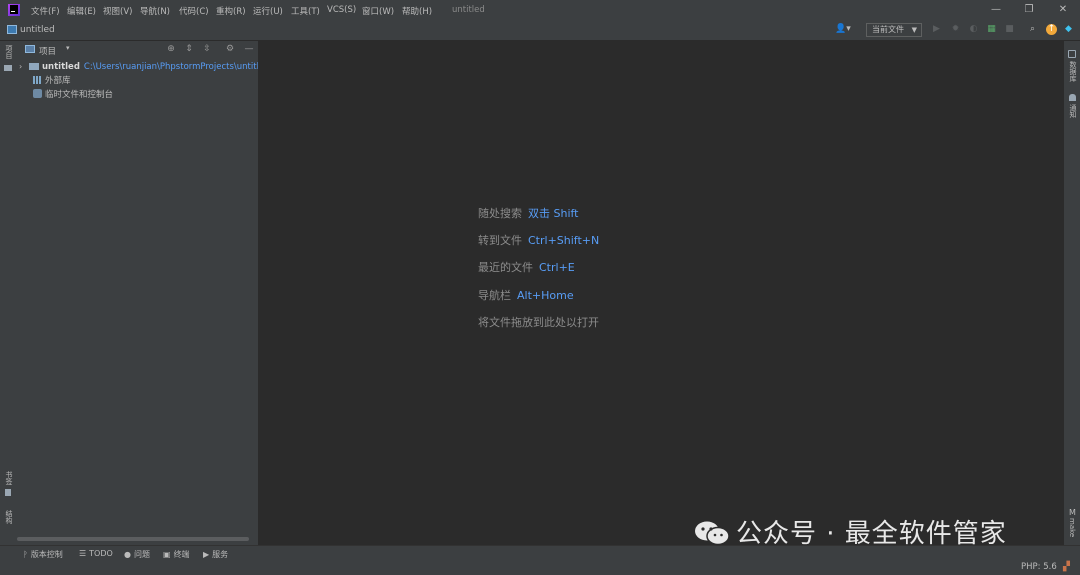 Image resolution: width=1080 pixels, height=575 pixels. I want to click on run-configuration-label: 当前文件, so click(888, 29).